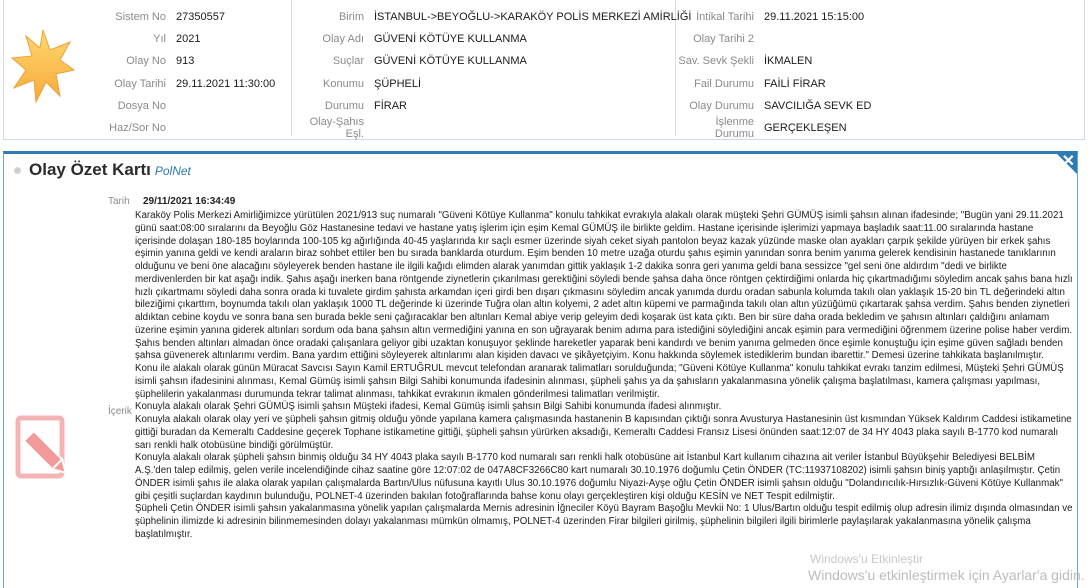  I want to click on incident-star-icon, so click(43, 66).